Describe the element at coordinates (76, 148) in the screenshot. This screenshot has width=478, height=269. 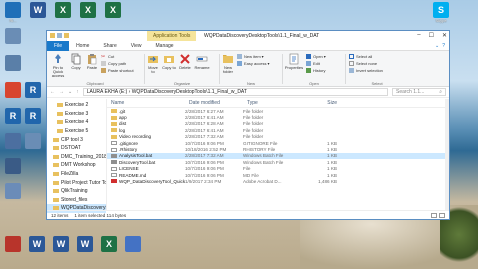
I see `nav-item: DSTOAT` at that location.